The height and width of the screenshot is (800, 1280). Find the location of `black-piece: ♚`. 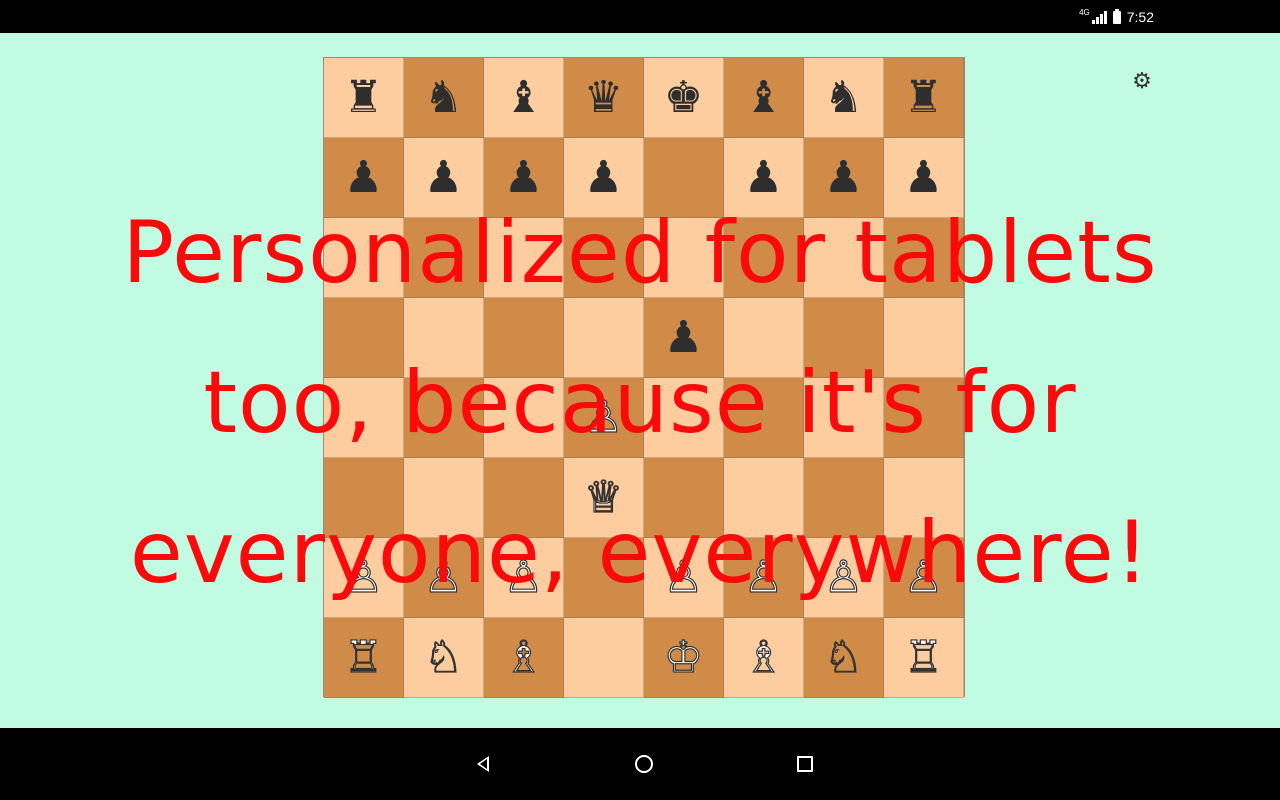

black-piece: ♚ is located at coordinates (683, 97).